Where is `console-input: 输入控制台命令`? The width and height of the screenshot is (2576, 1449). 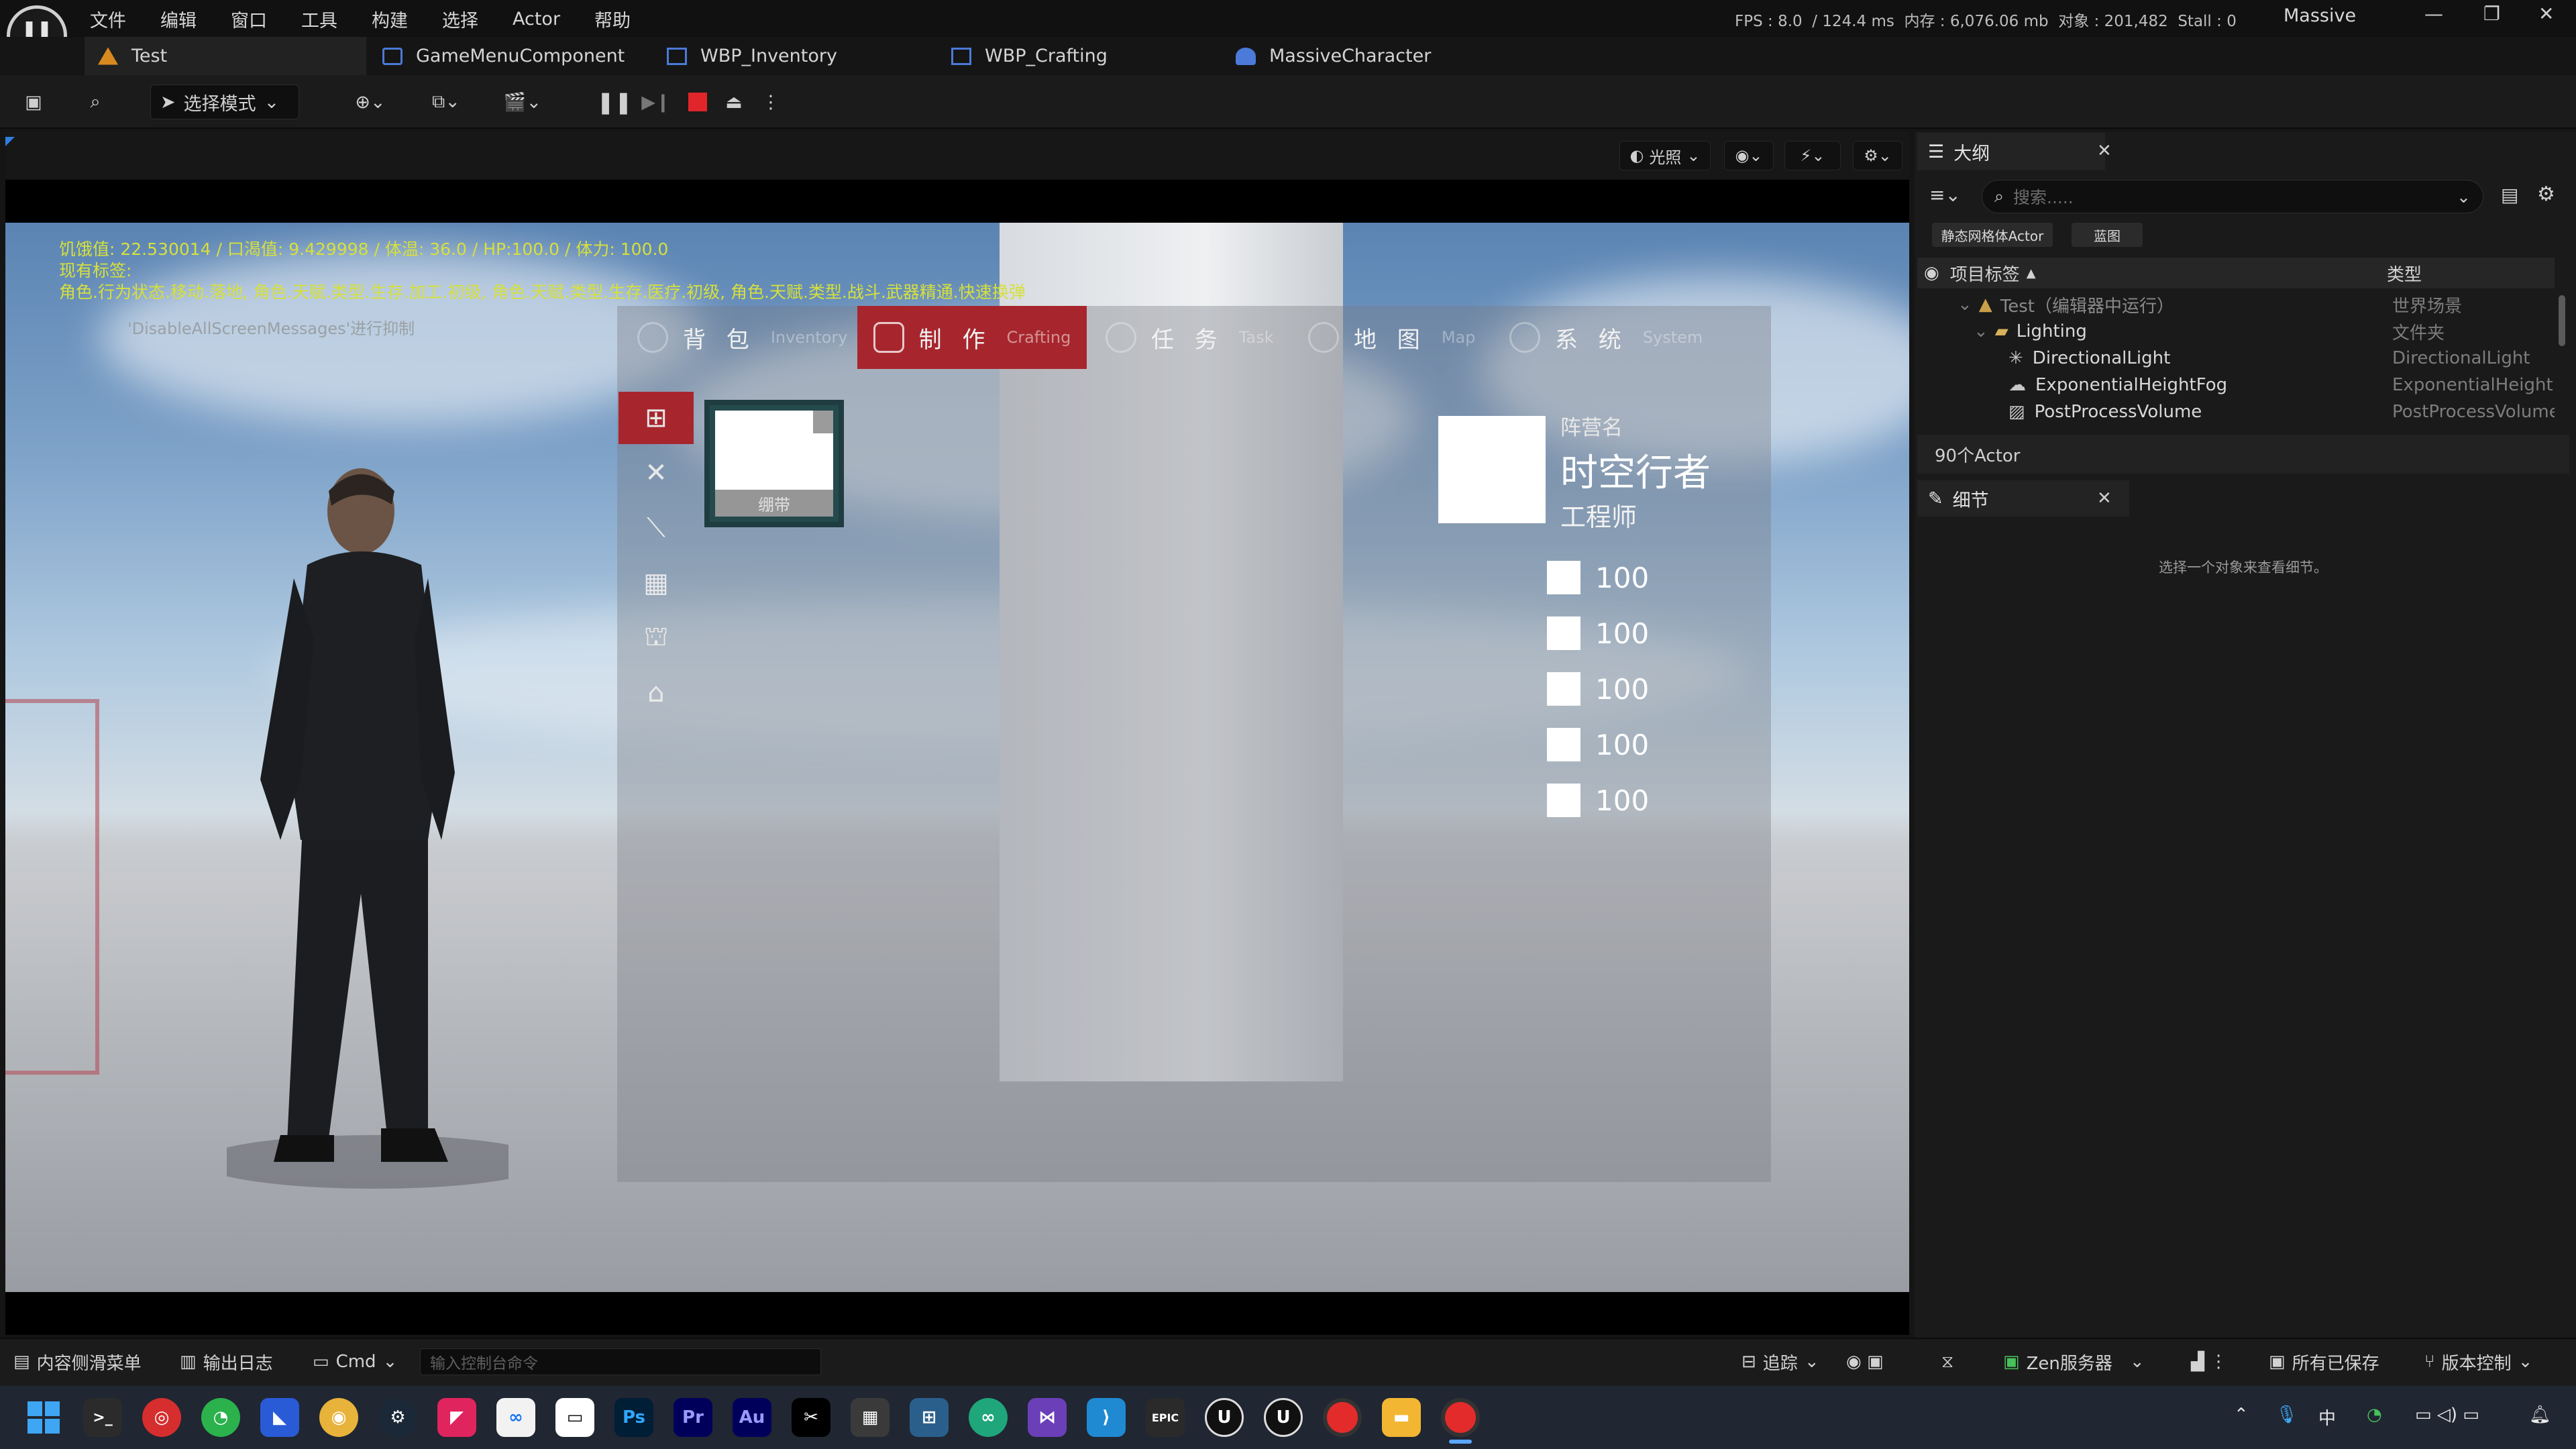 console-input: 输入控制台命令 is located at coordinates (620, 1361).